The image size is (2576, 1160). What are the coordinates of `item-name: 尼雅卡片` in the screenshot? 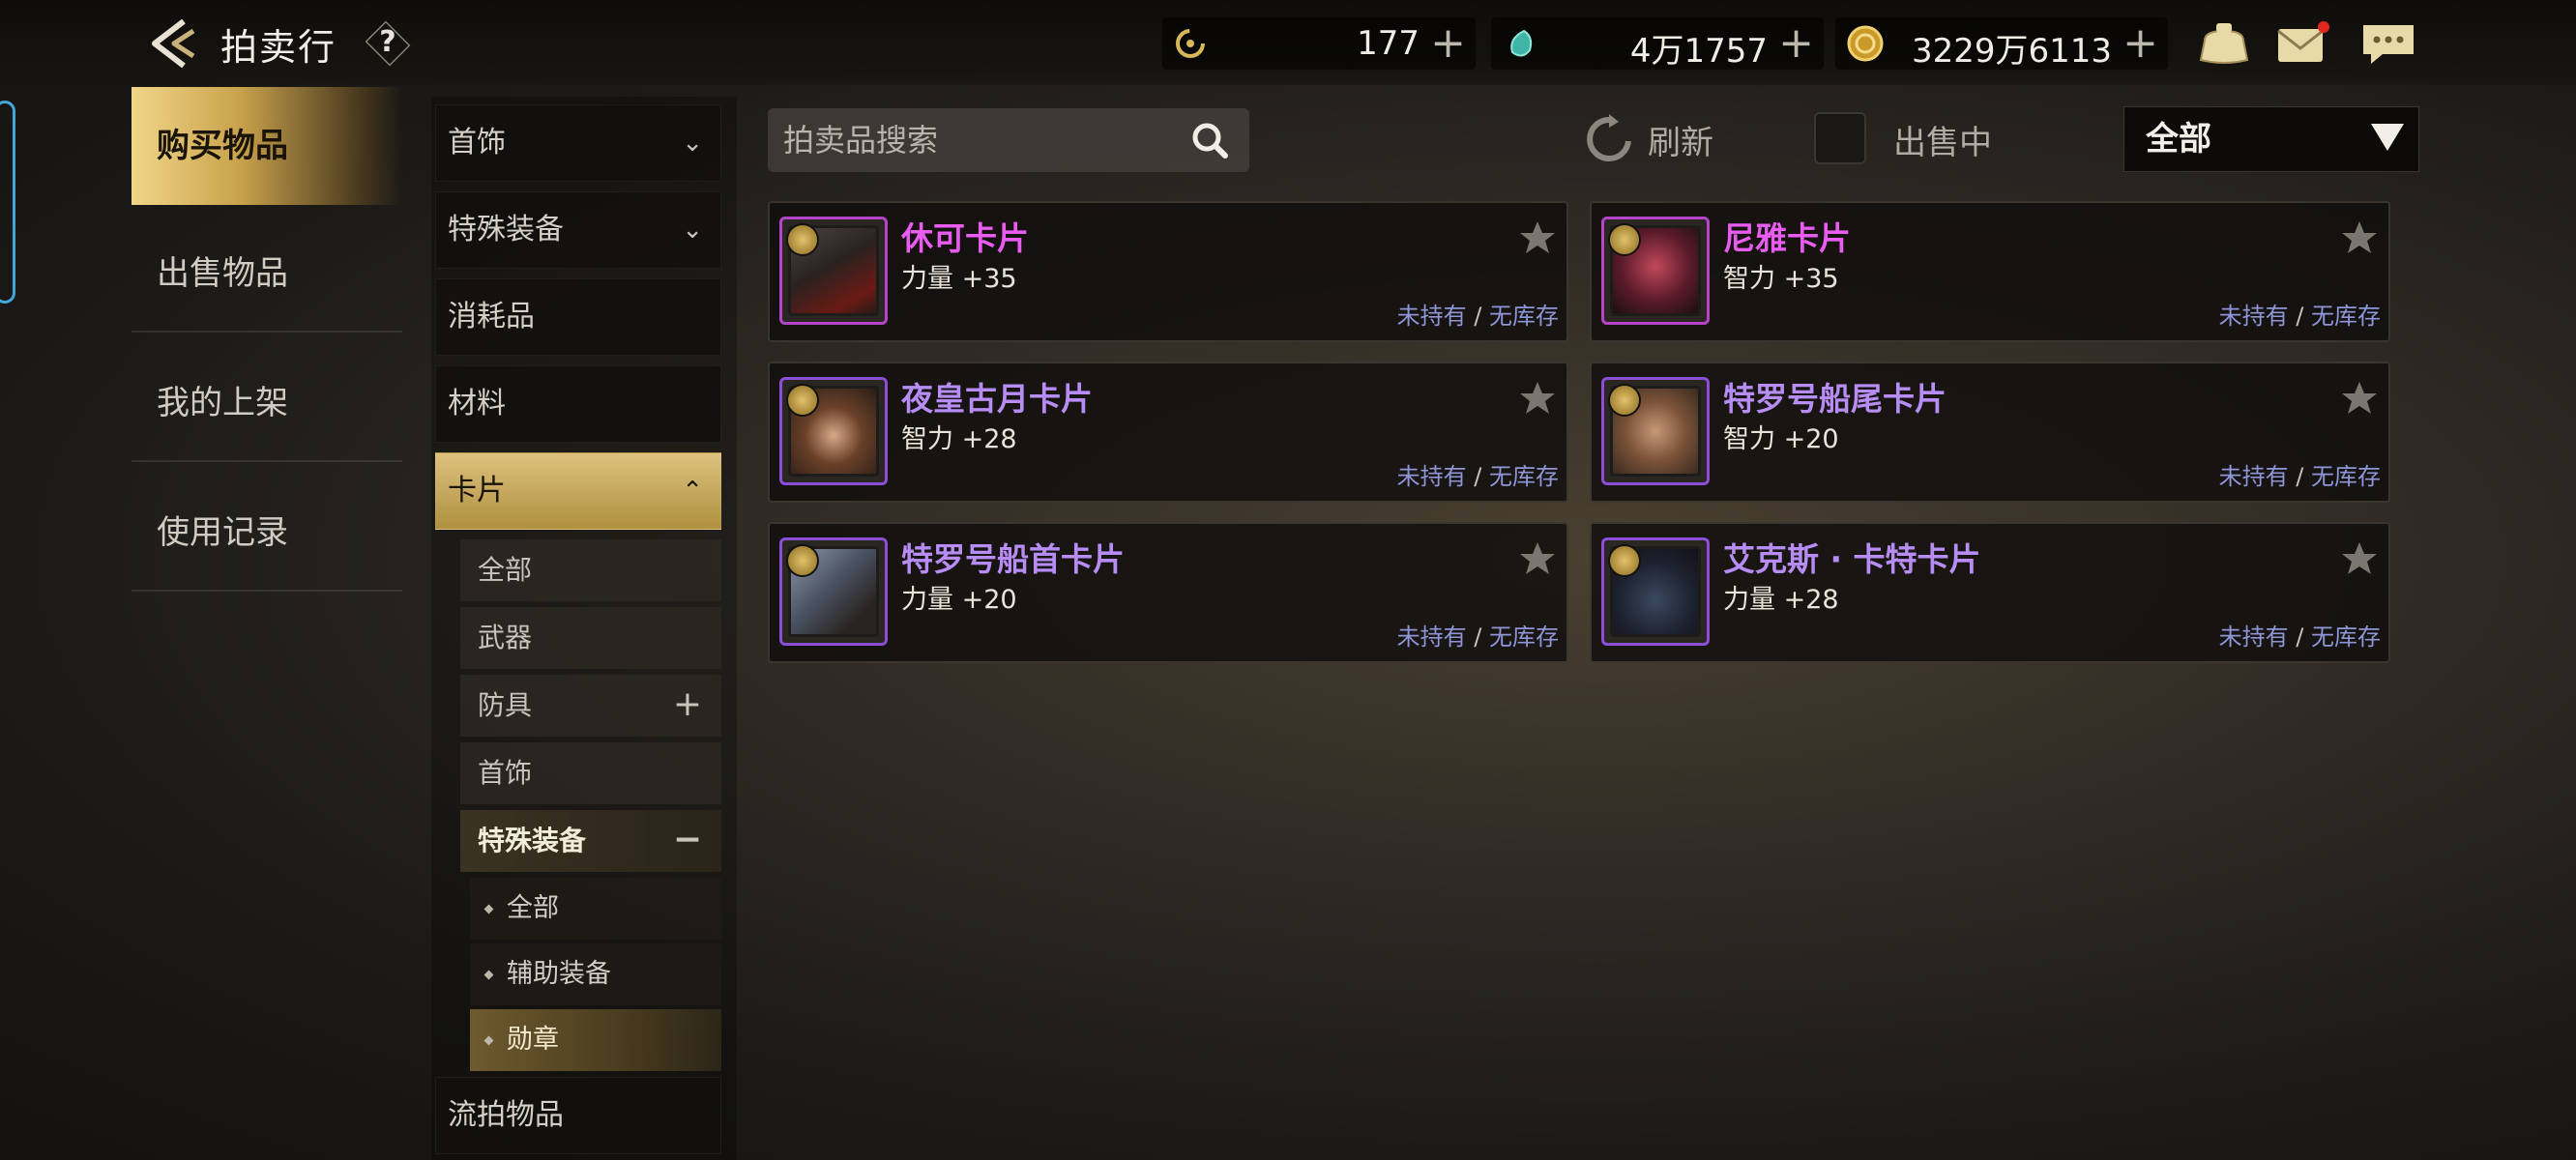 It's located at (1787, 238).